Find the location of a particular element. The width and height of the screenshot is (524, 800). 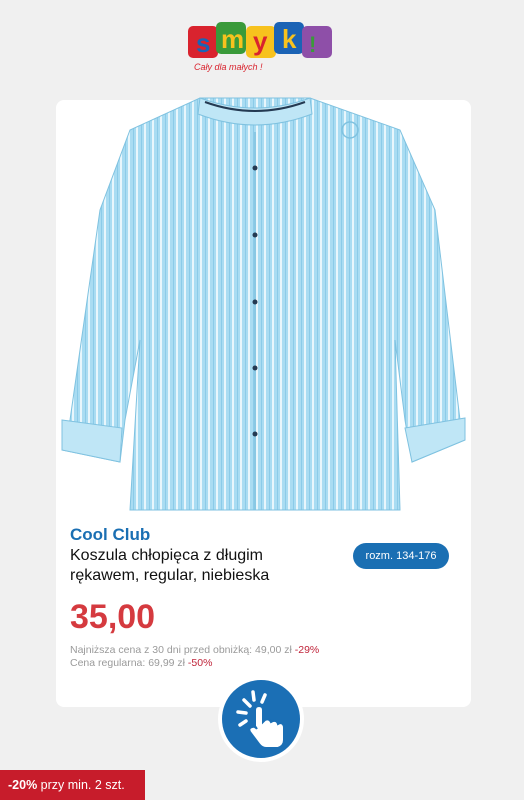

svg-text: k is located at coordinates (289, 39).